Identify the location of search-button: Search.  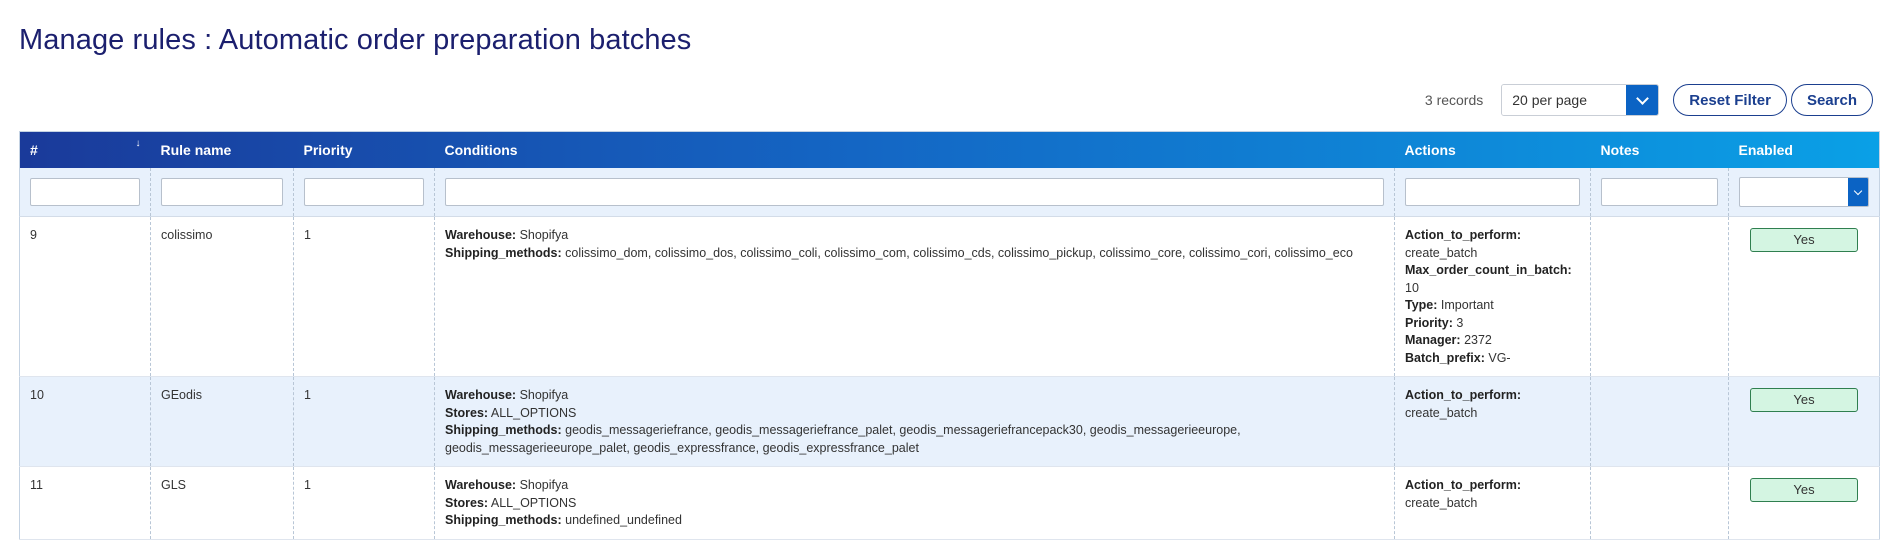
(1831, 100).